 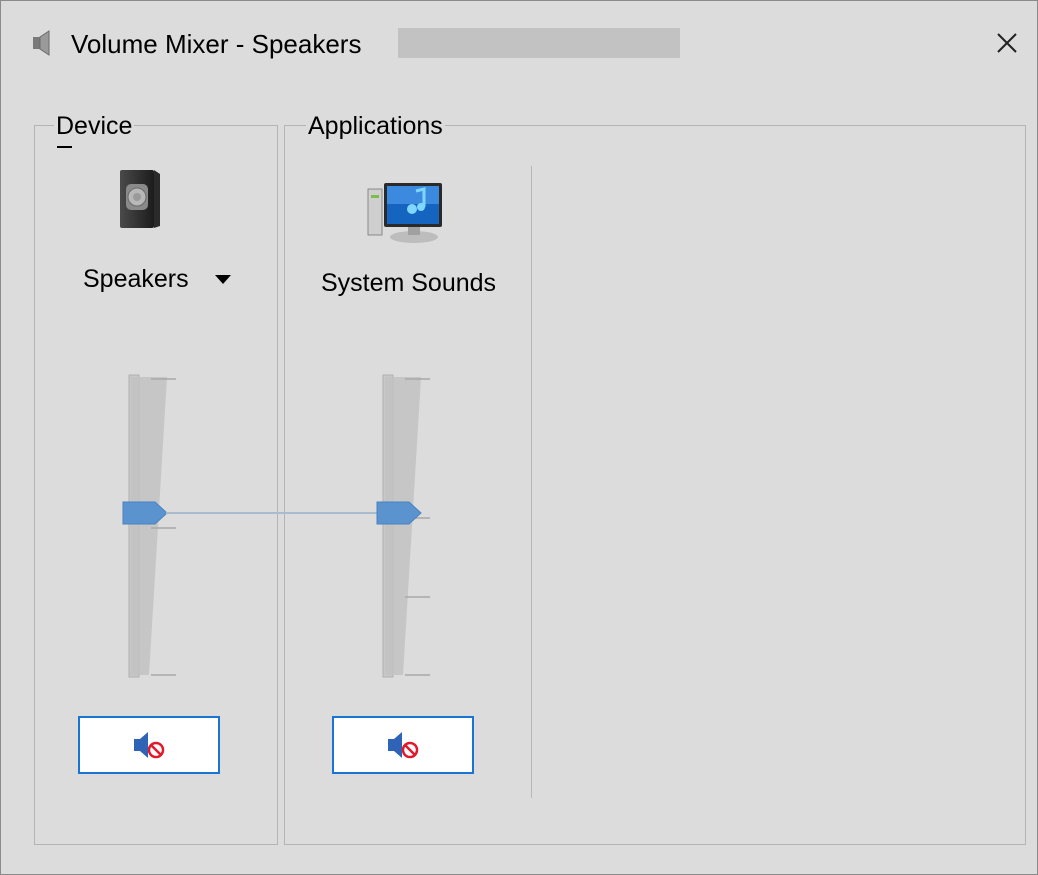 What do you see at coordinates (136, 279) in the screenshot?
I see `device-name: Speakers` at bounding box center [136, 279].